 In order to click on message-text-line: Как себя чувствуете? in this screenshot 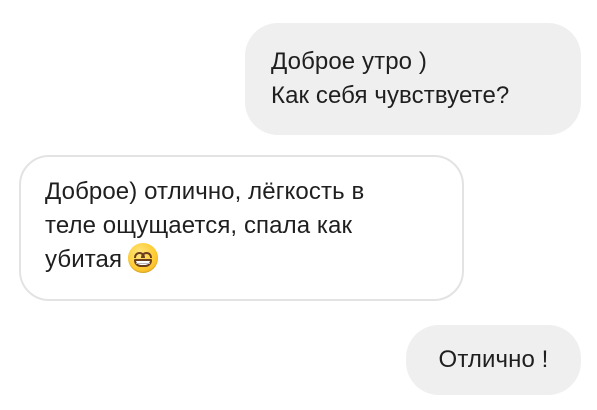, I will do `click(390, 95)`.